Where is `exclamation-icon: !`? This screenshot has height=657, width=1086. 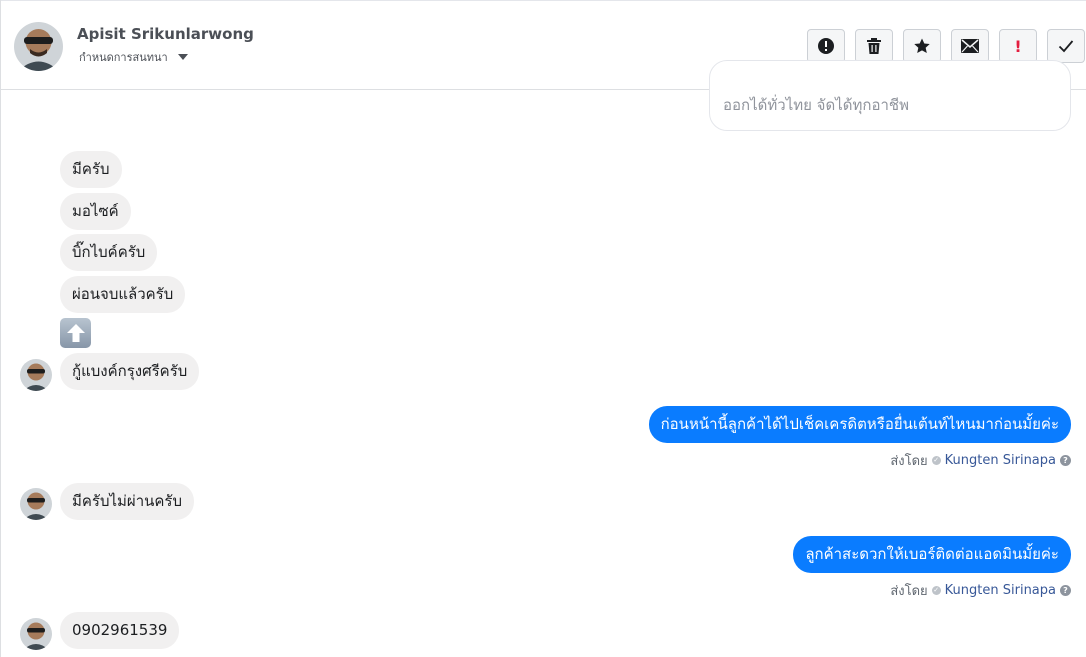 exclamation-icon: ! is located at coordinates (1018, 46).